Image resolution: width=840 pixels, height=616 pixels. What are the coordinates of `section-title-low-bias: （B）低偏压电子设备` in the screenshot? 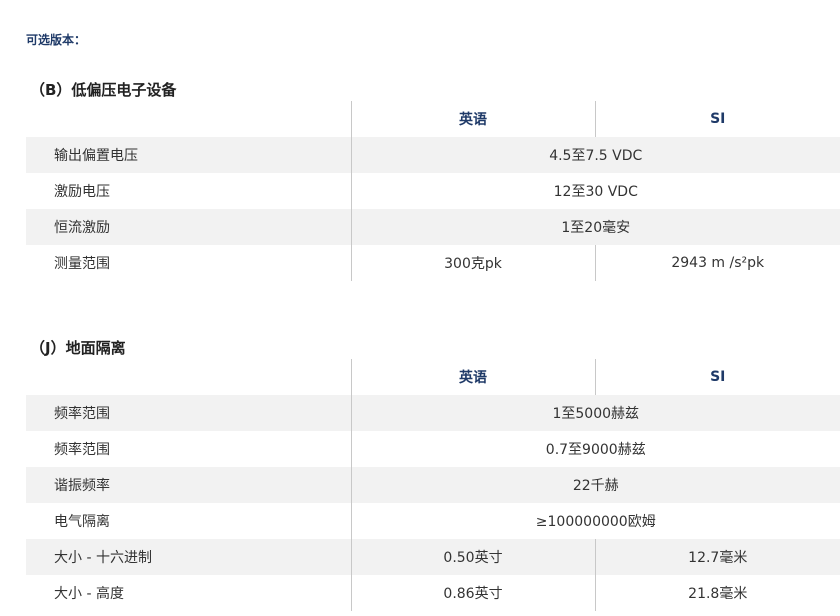 It's located at (103, 90).